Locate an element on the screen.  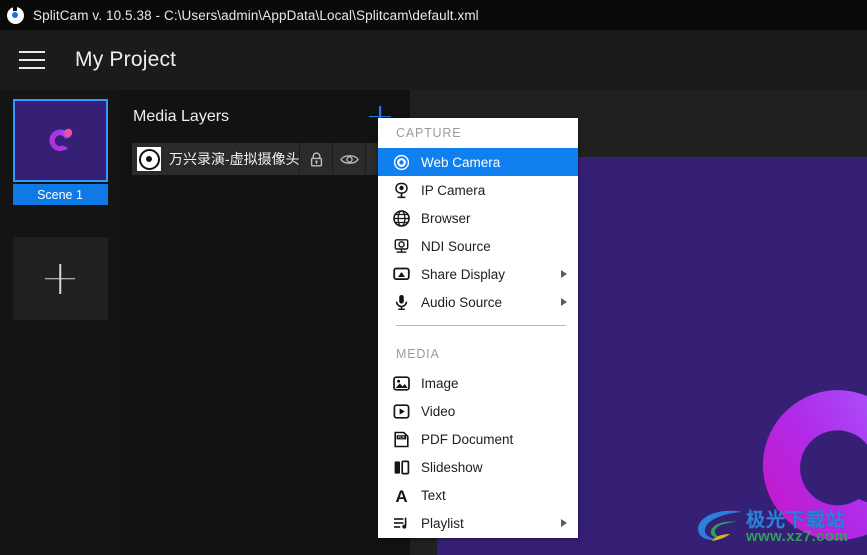
media-layers-header: Media Layers is located at coordinates (265, 116).